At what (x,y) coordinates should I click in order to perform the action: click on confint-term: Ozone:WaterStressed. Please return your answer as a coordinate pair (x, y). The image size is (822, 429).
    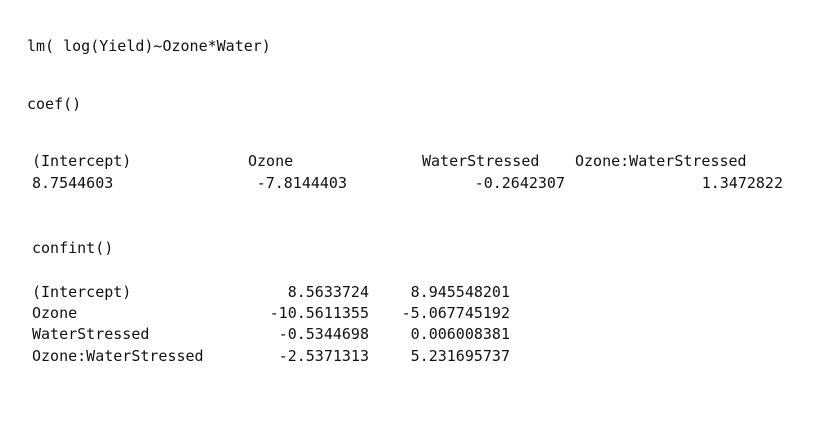
    Looking at the image, I should click on (118, 356).